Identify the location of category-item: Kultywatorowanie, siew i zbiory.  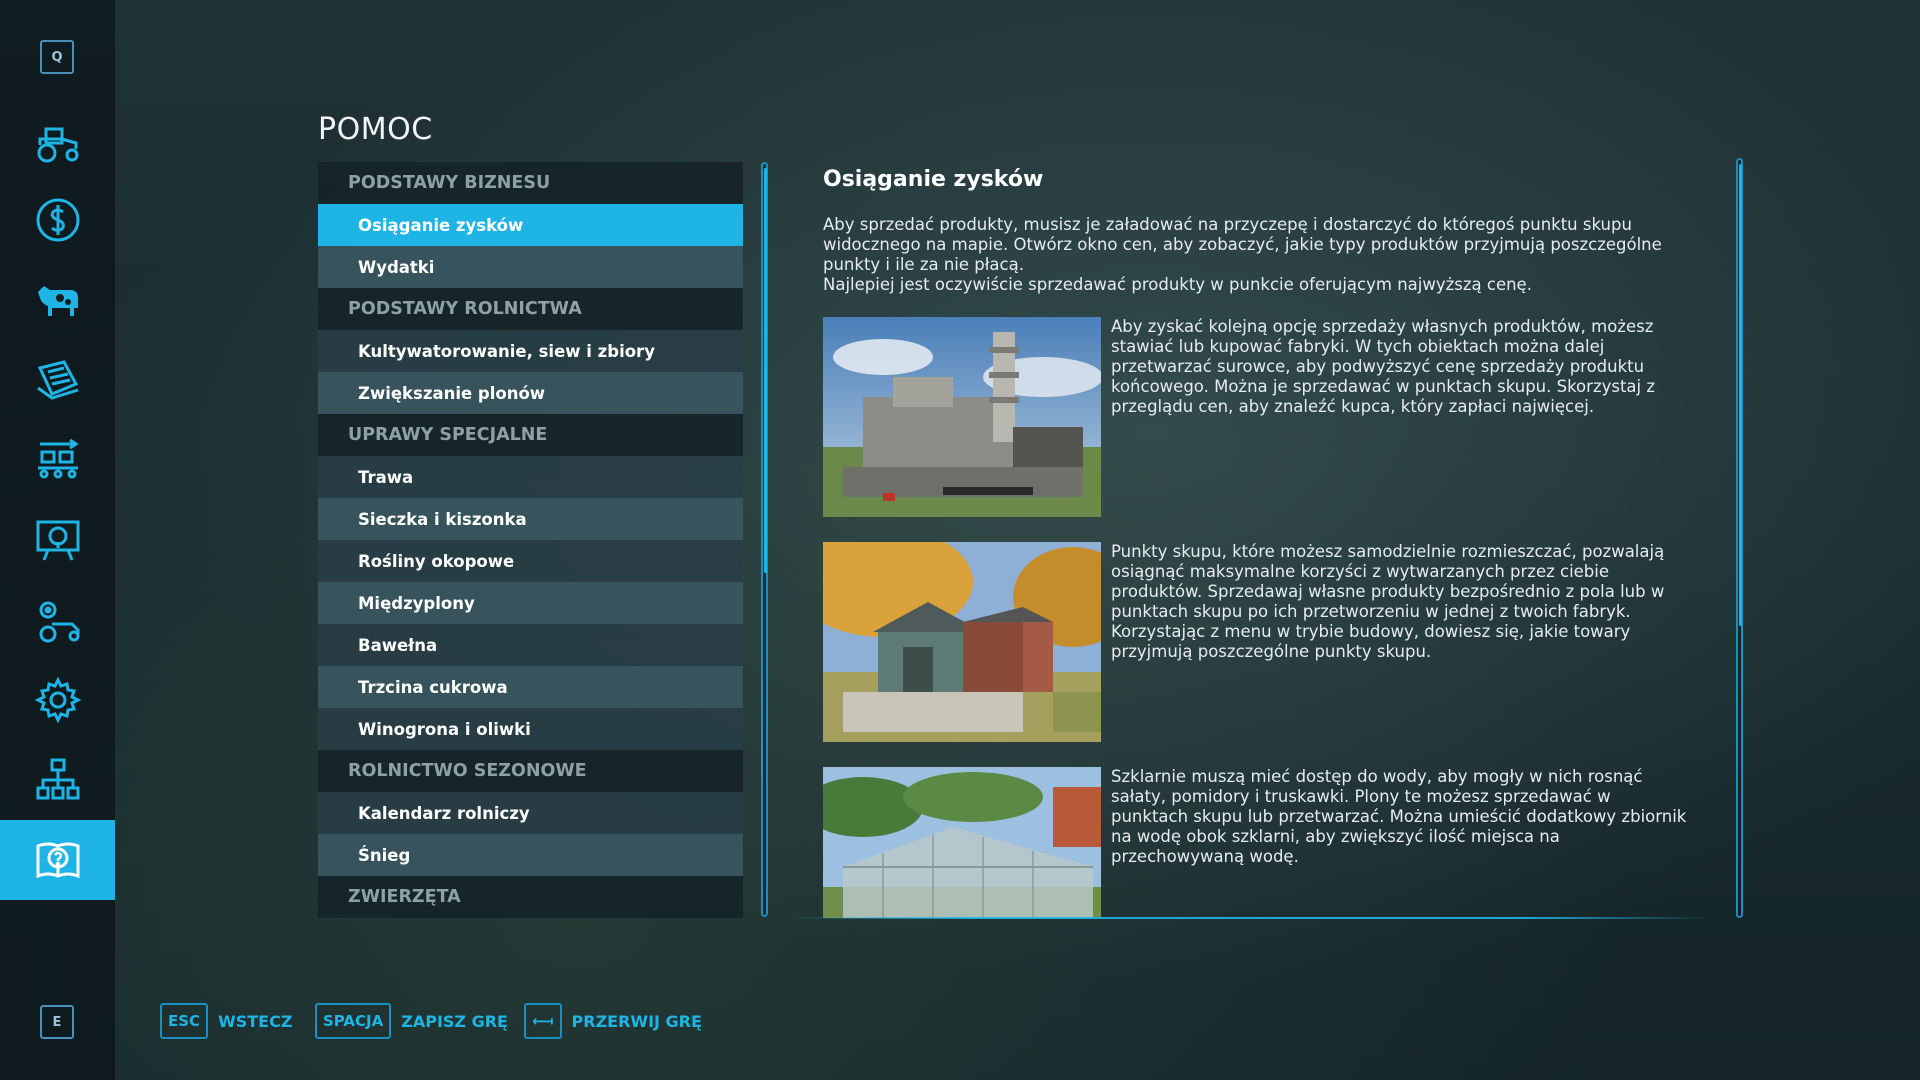
(530, 351).